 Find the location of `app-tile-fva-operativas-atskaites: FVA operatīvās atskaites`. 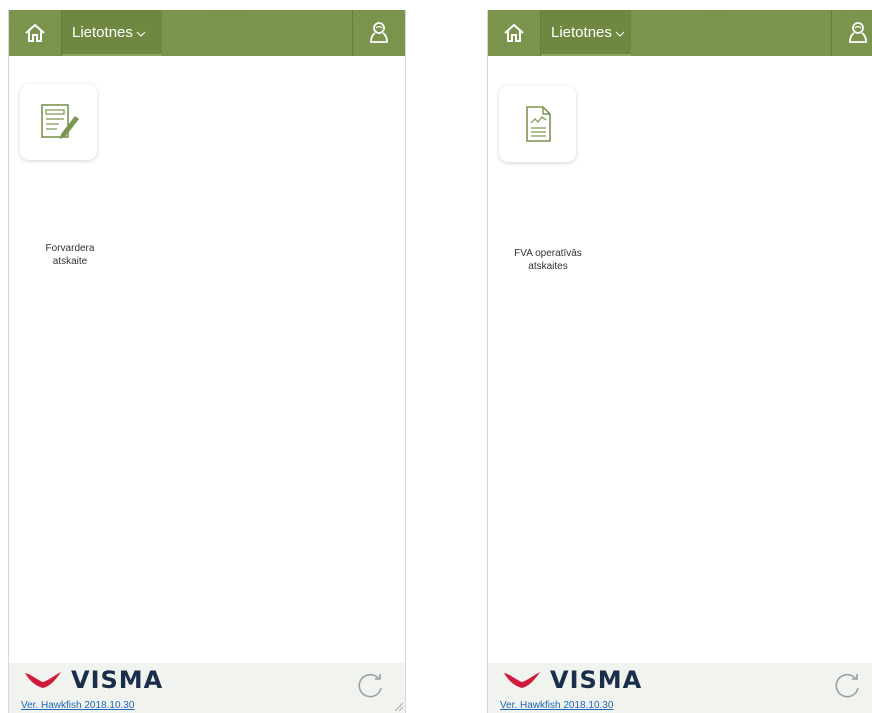

app-tile-fva-operativas-atskaites: FVA operatīvās atskaites is located at coordinates (540, 179).